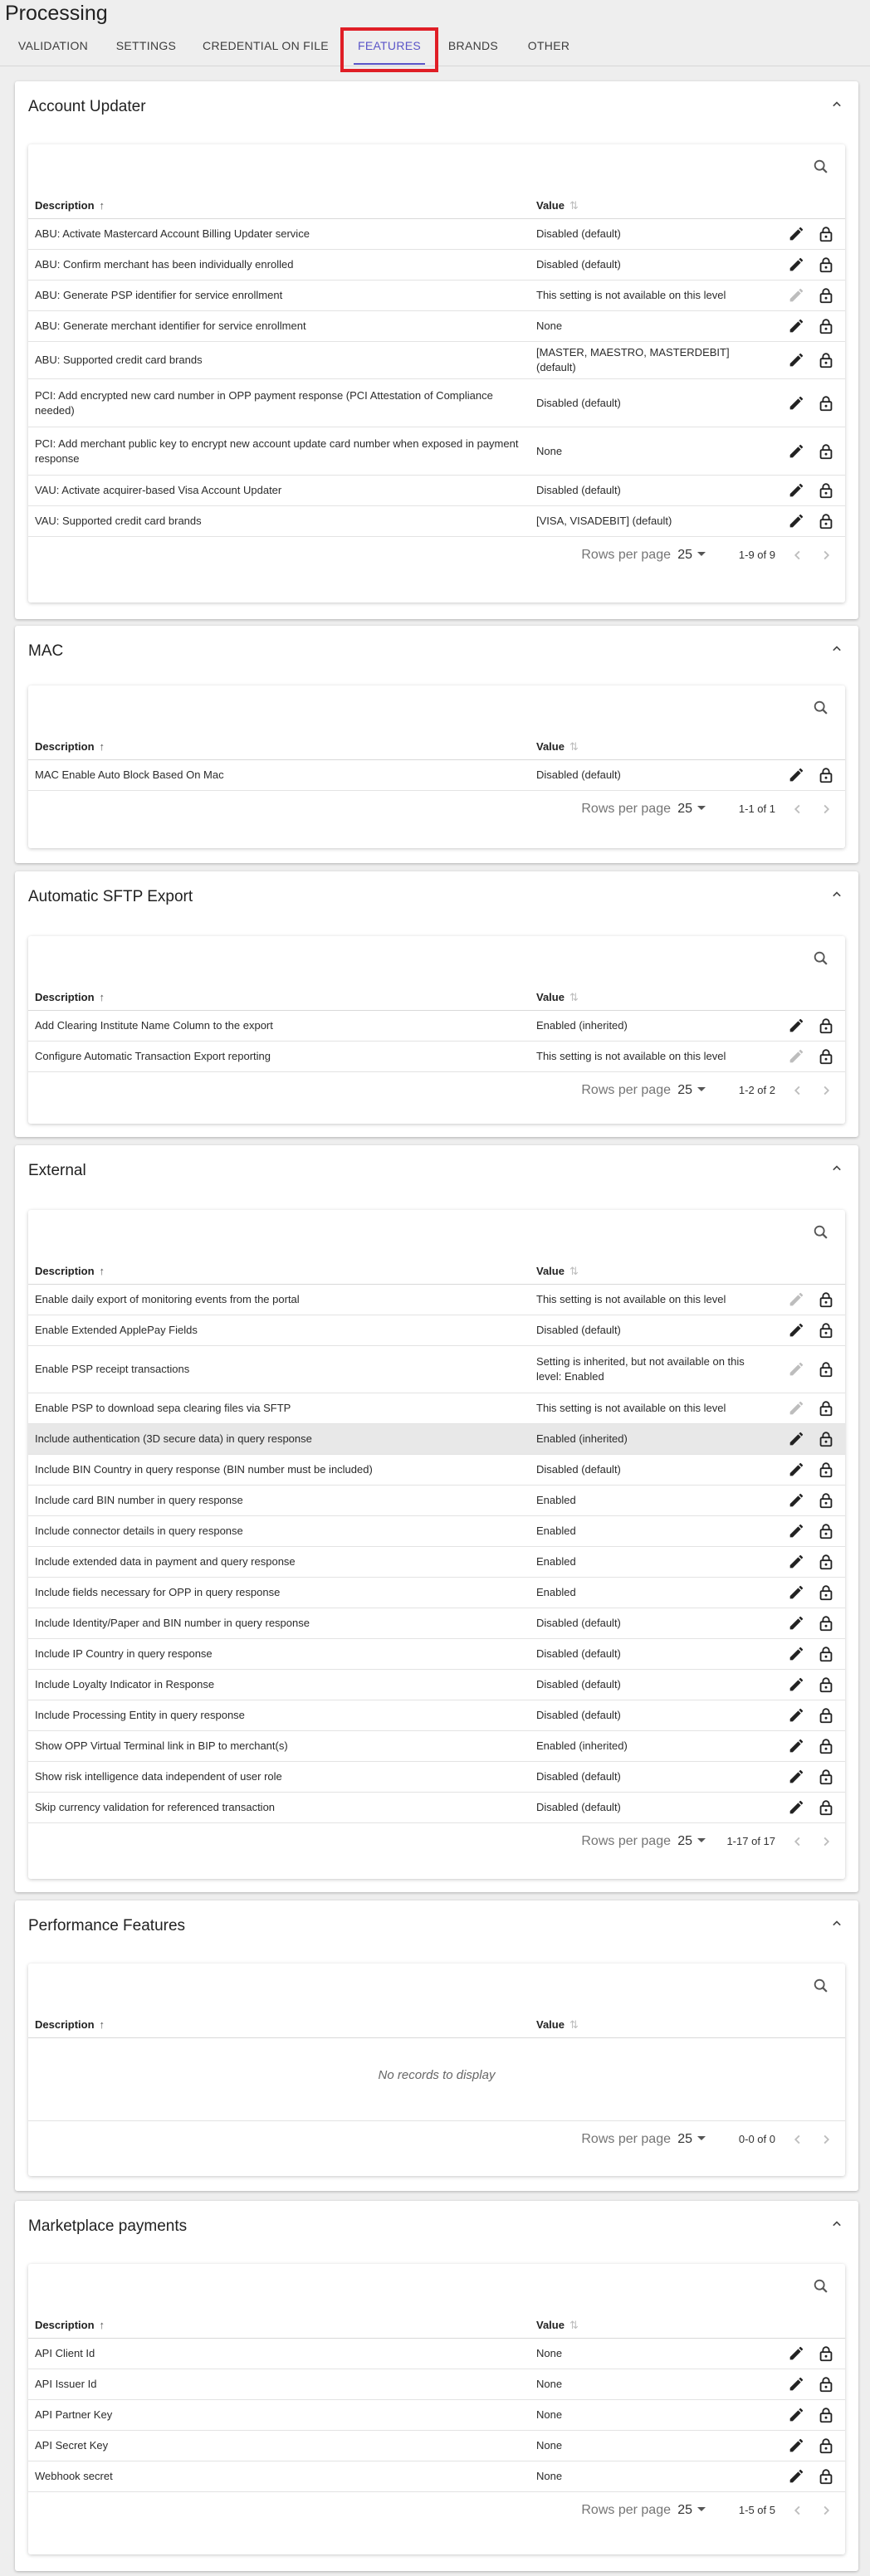 This screenshot has height=2576, width=870. Describe the element at coordinates (549, 47) in the screenshot. I see `tab-other: OTHER` at that location.